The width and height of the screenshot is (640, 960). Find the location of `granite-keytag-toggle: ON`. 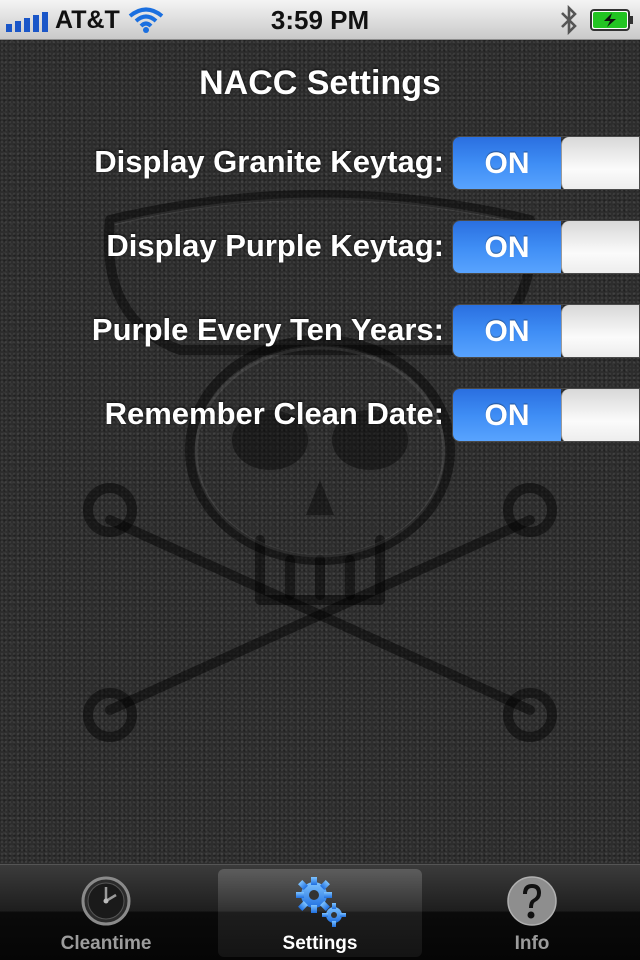

granite-keytag-toggle: ON is located at coordinates (546, 163).